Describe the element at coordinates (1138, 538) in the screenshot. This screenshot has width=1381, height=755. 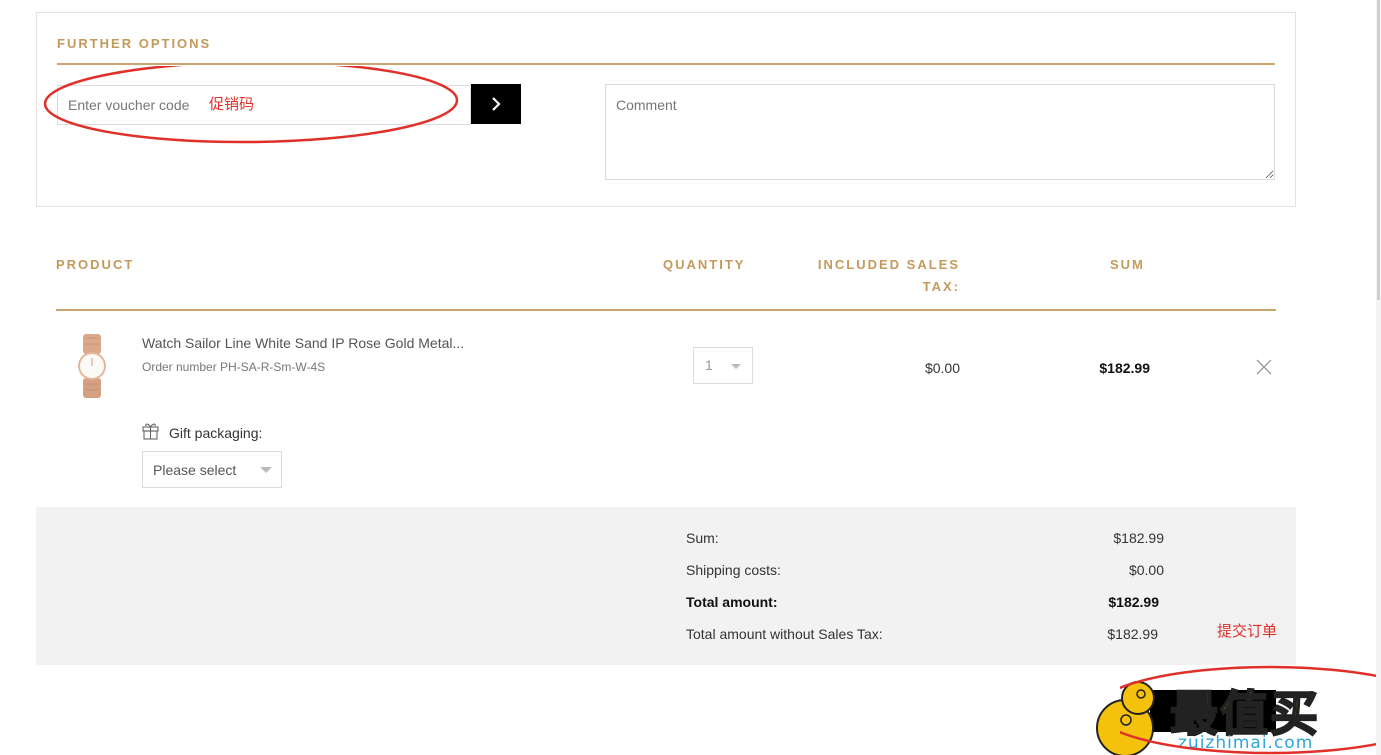
I see `summary-sum-value: $182.99` at that location.